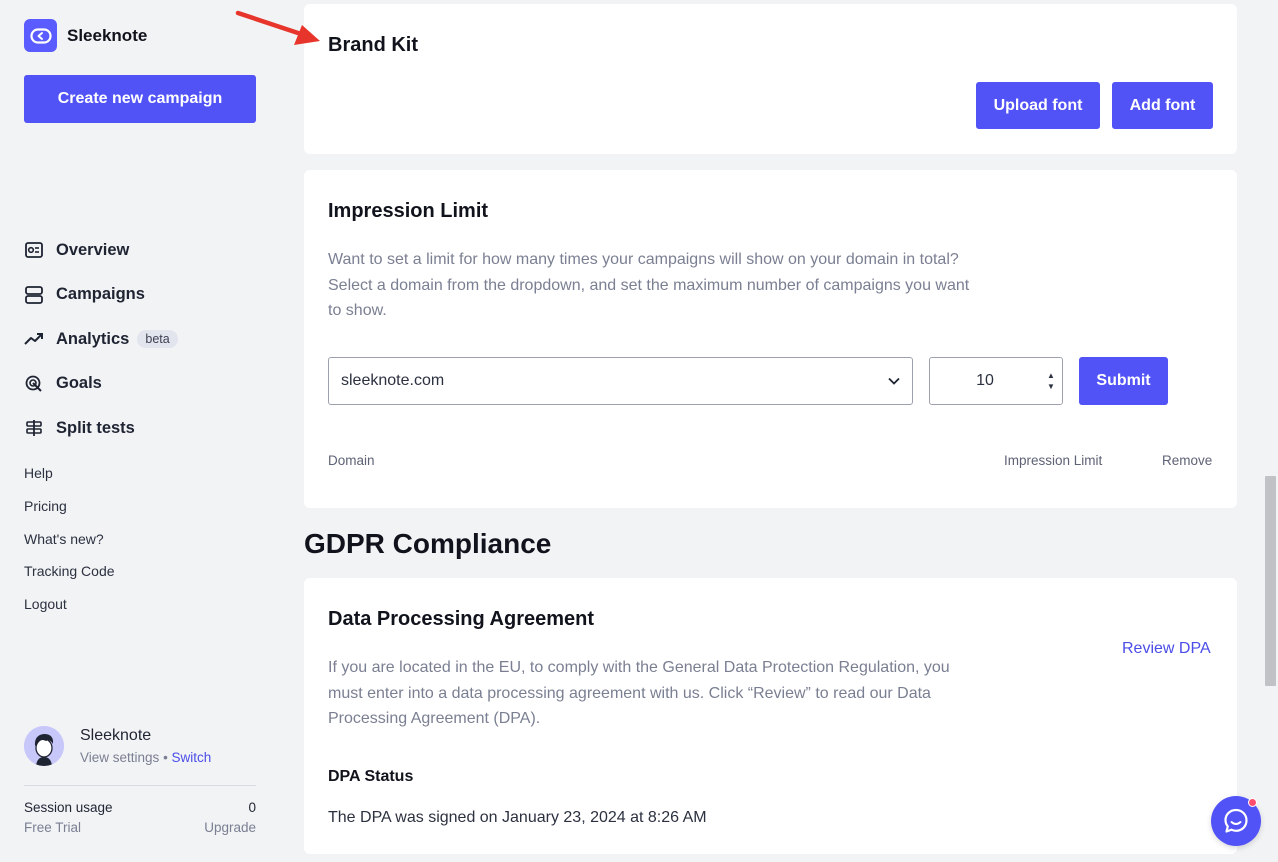  Describe the element at coordinates (461, 619) in the screenshot. I see `dpa-title: Data Processing Agreement` at that location.